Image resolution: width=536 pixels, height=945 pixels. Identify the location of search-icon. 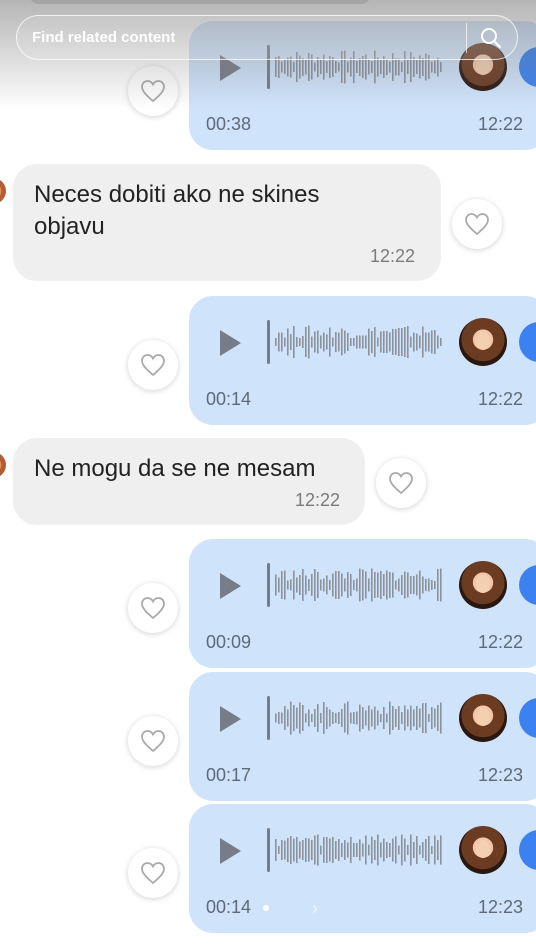
(491, 38).